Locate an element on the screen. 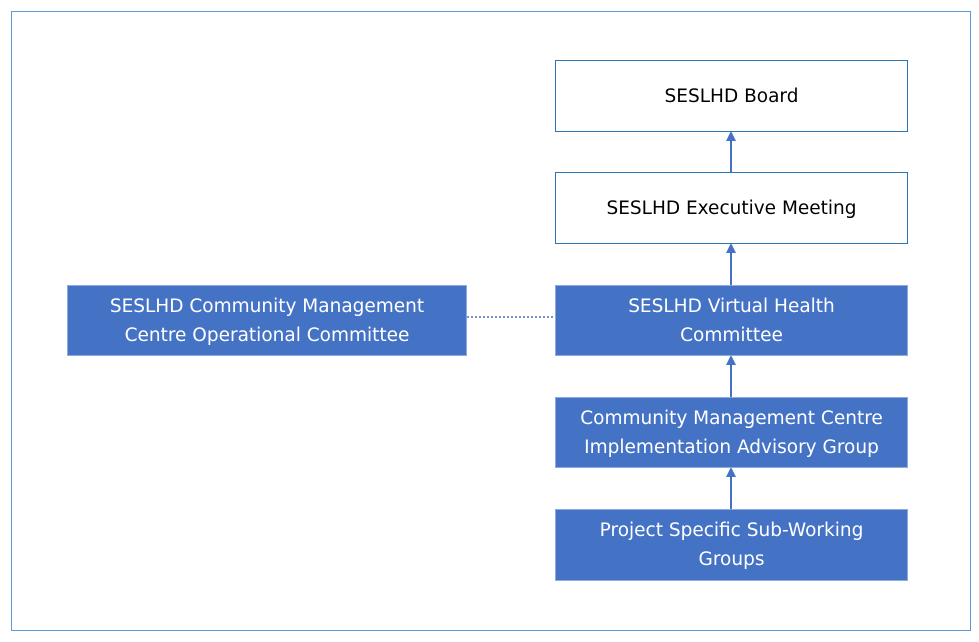 This screenshot has width=979, height=642. node-executive-meeting-label: SESLHD Executive Meeting is located at coordinates (731, 208).